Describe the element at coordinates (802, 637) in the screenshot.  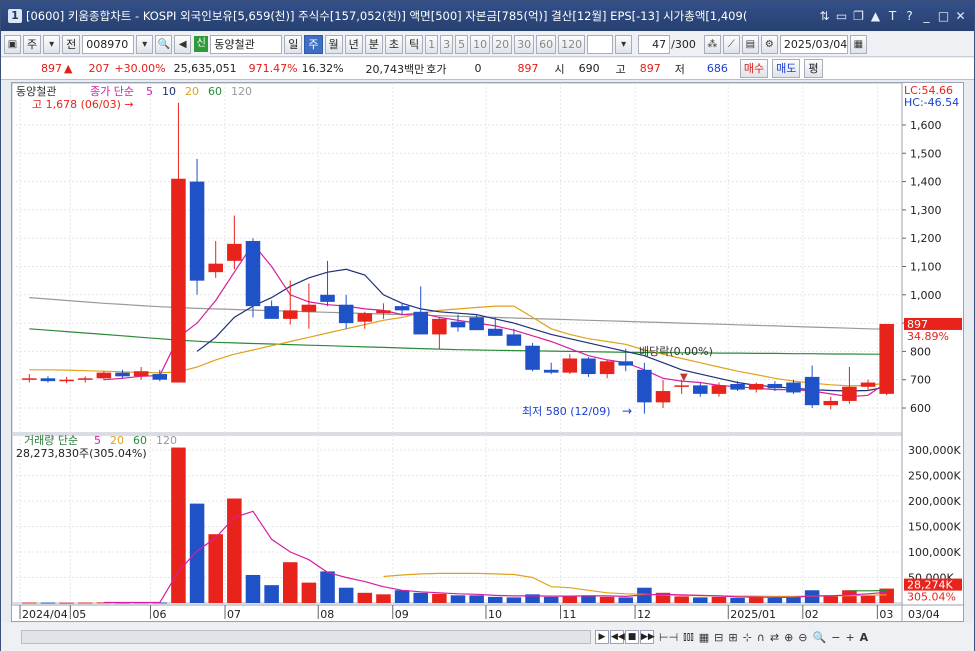
I see `zoom-out-icon: ⊖` at that location.